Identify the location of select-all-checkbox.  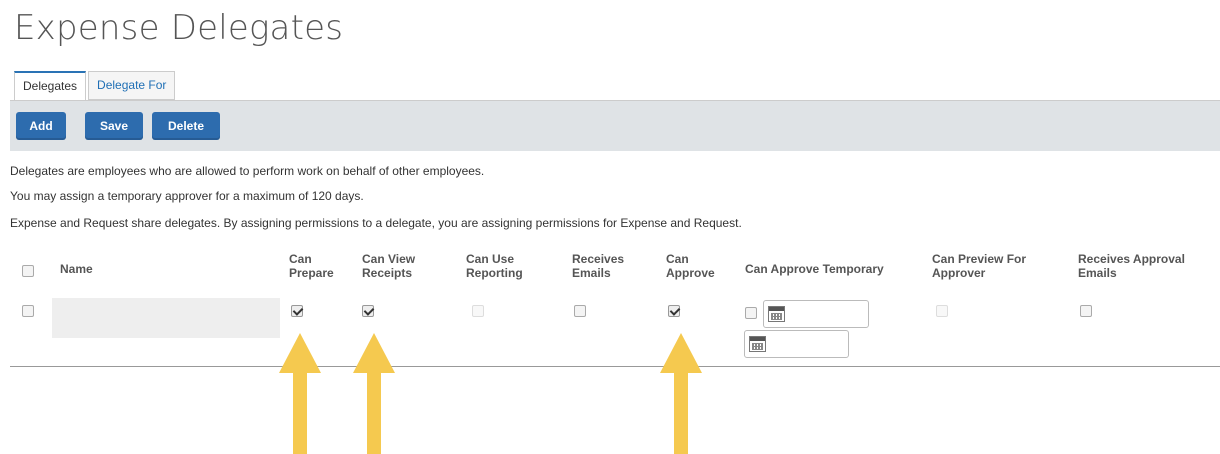
(28, 271).